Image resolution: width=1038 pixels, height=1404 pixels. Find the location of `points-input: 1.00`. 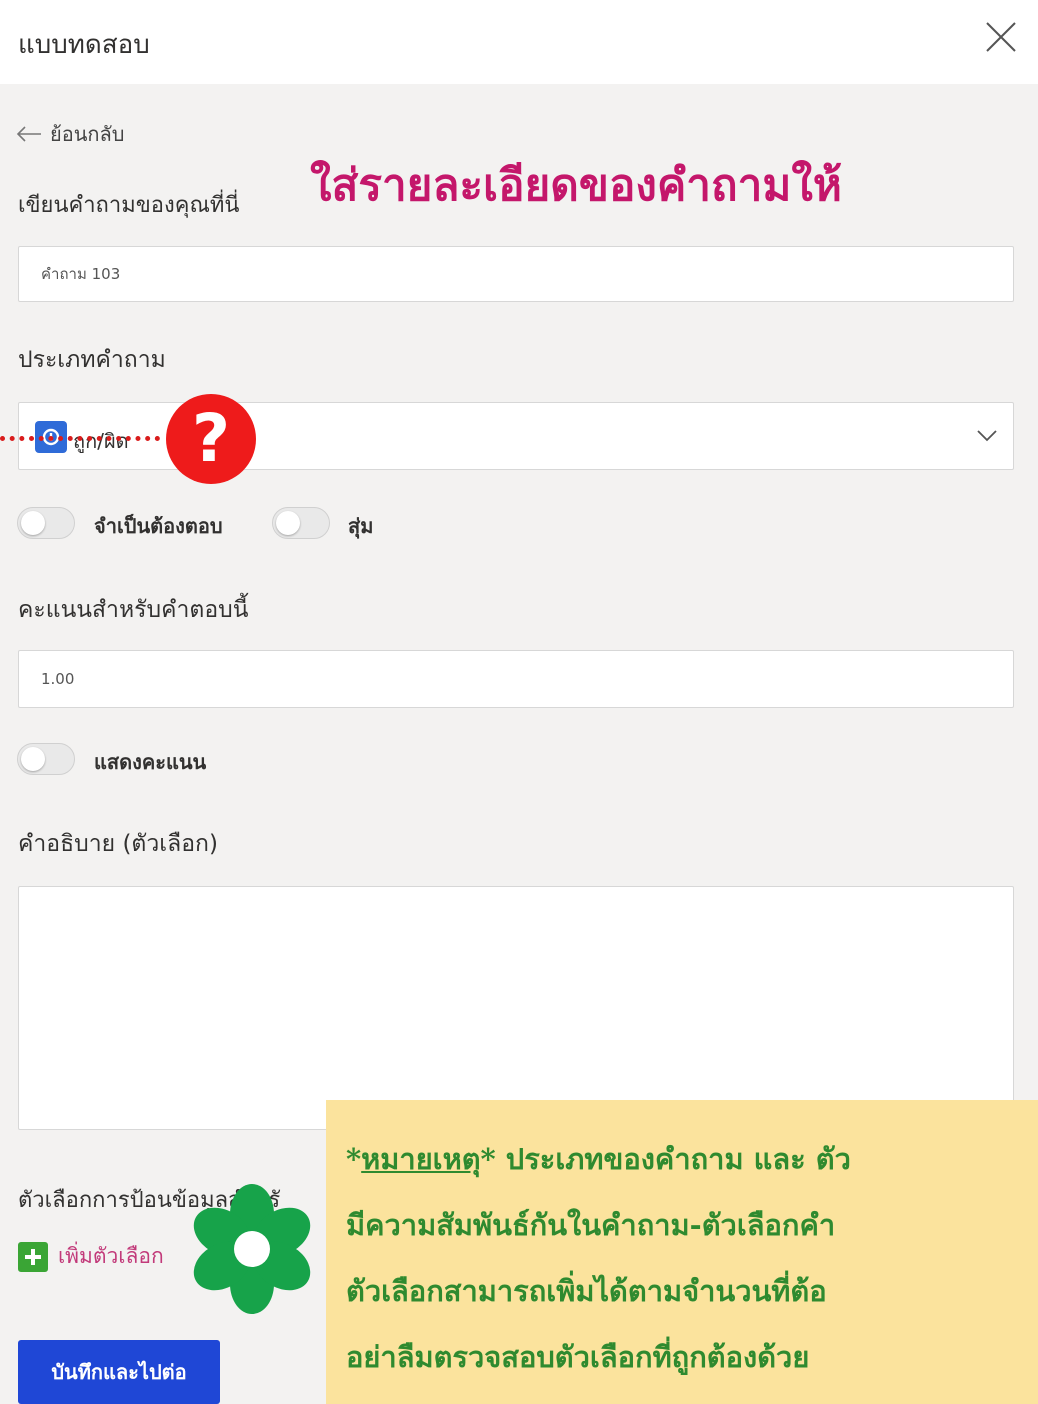

points-input: 1.00 is located at coordinates (516, 679).